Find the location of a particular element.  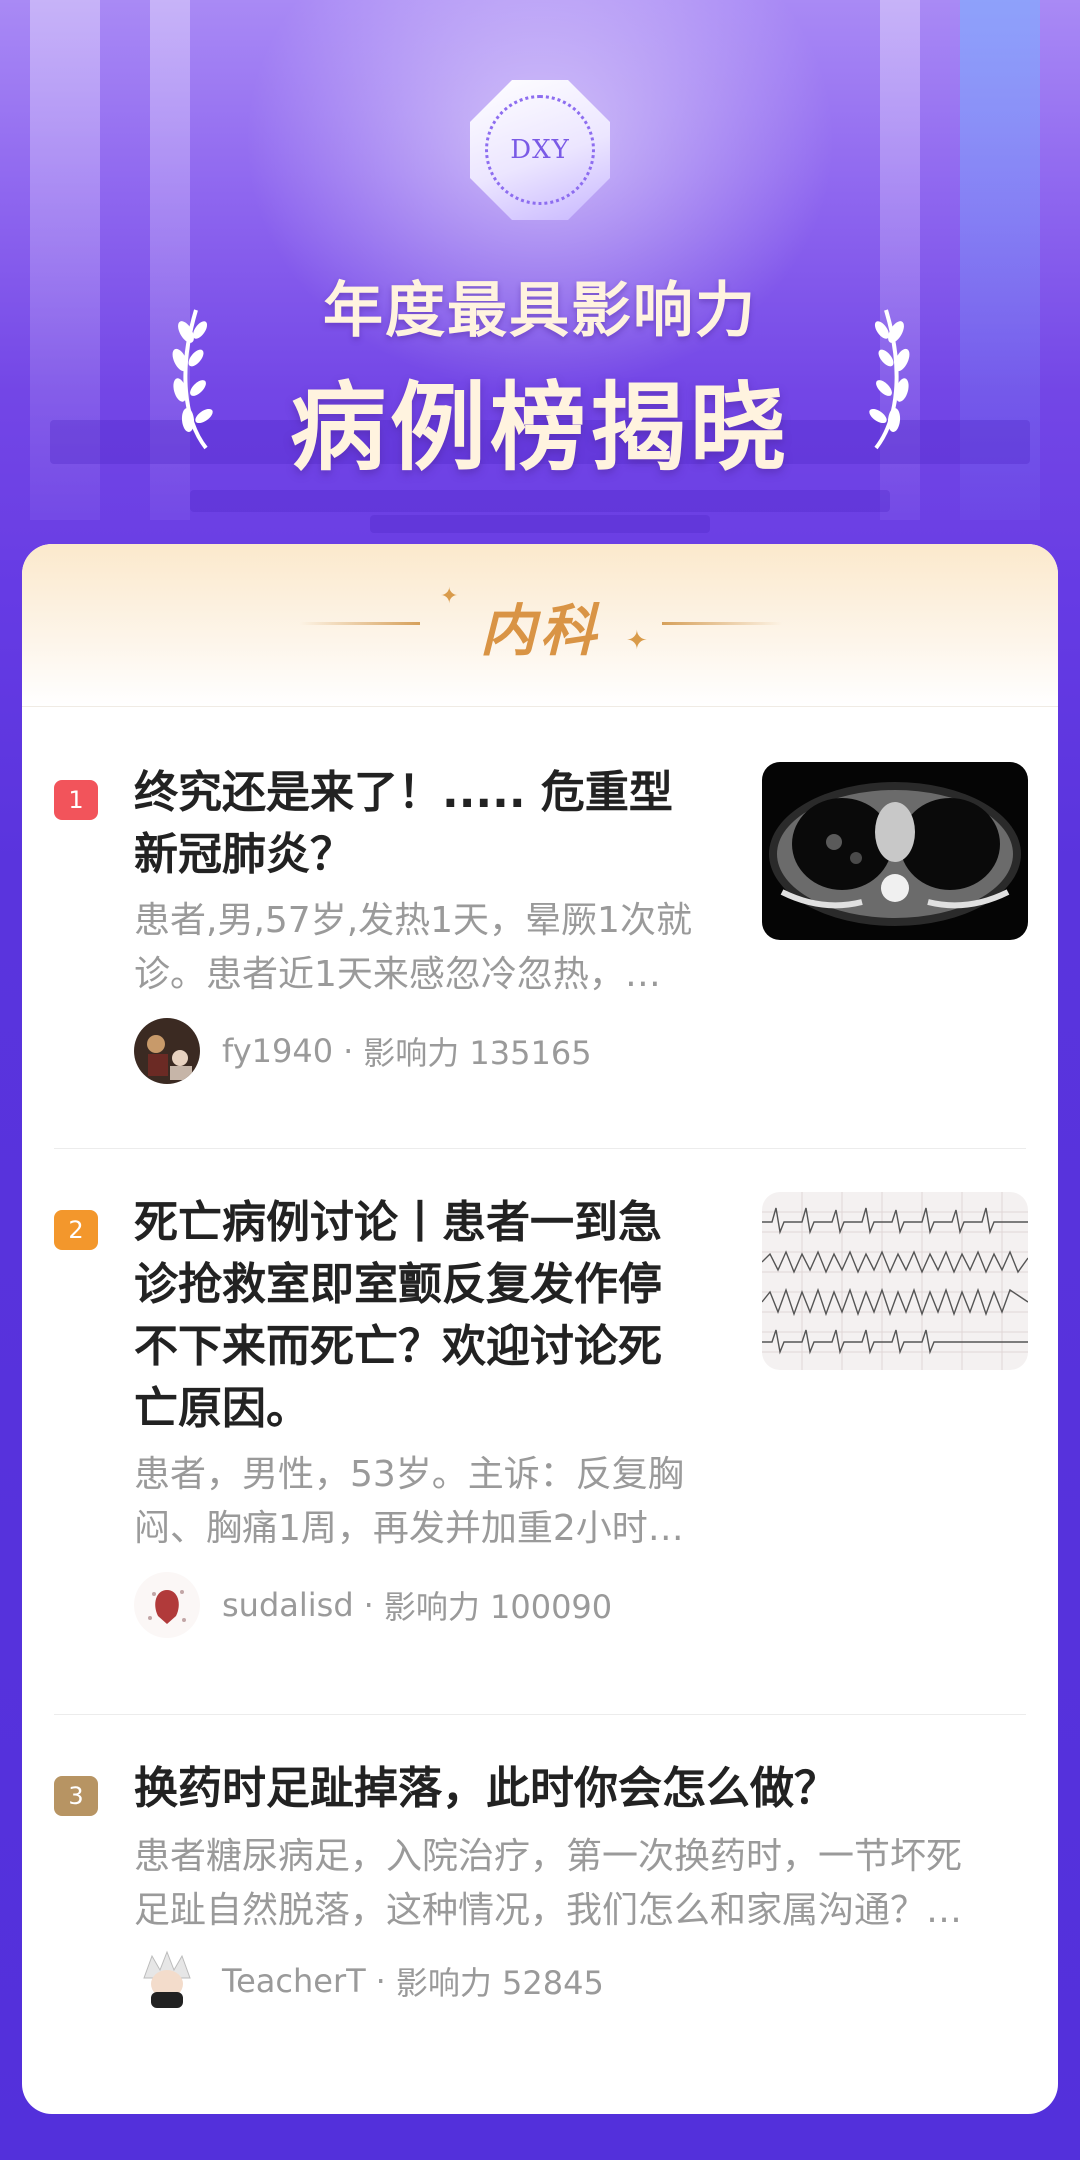

category-title: 内科 is located at coordinates (540, 631).